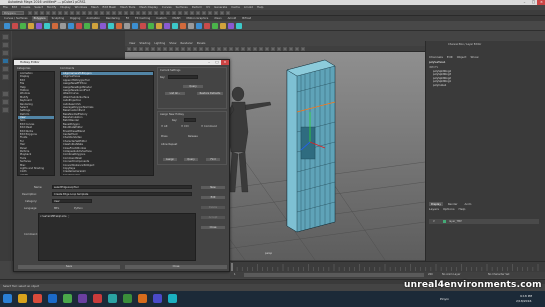  Describe the element at coordinates (56, 208) in the screenshot. I see `language-mel-radio: MEL` at that location.